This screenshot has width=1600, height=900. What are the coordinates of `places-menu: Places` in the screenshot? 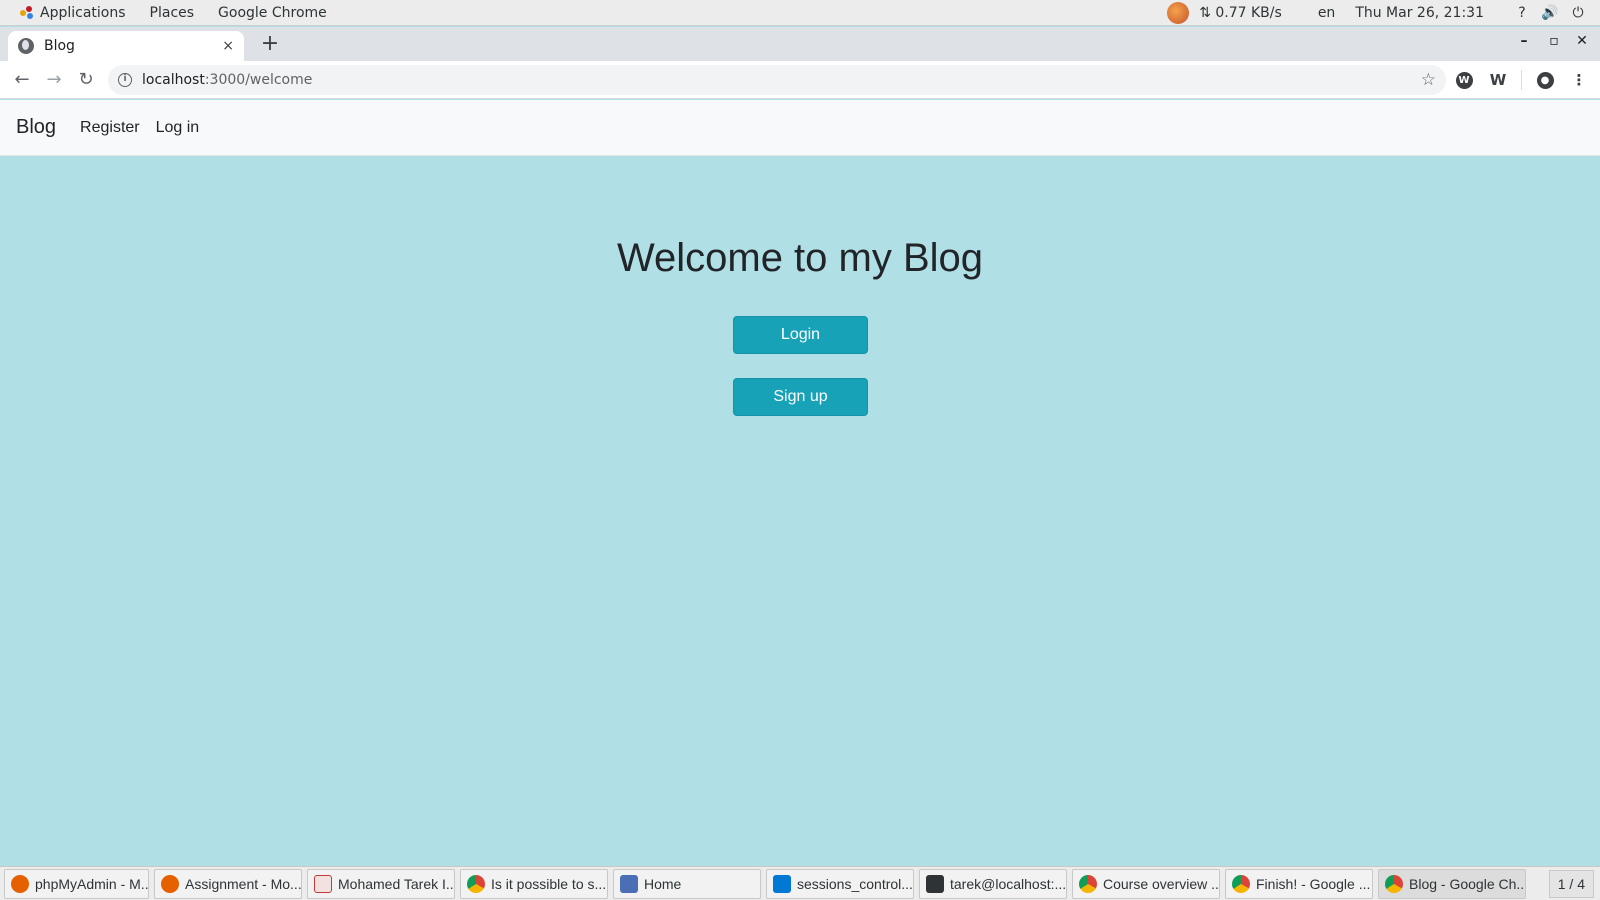 It's located at (172, 13).